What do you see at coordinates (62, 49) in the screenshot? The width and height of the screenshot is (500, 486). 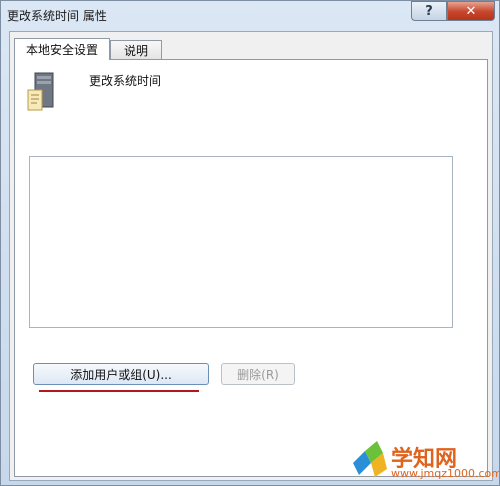 I see `tab-local-security-setting: 本地安全设置` at bounding box center [62, 49].